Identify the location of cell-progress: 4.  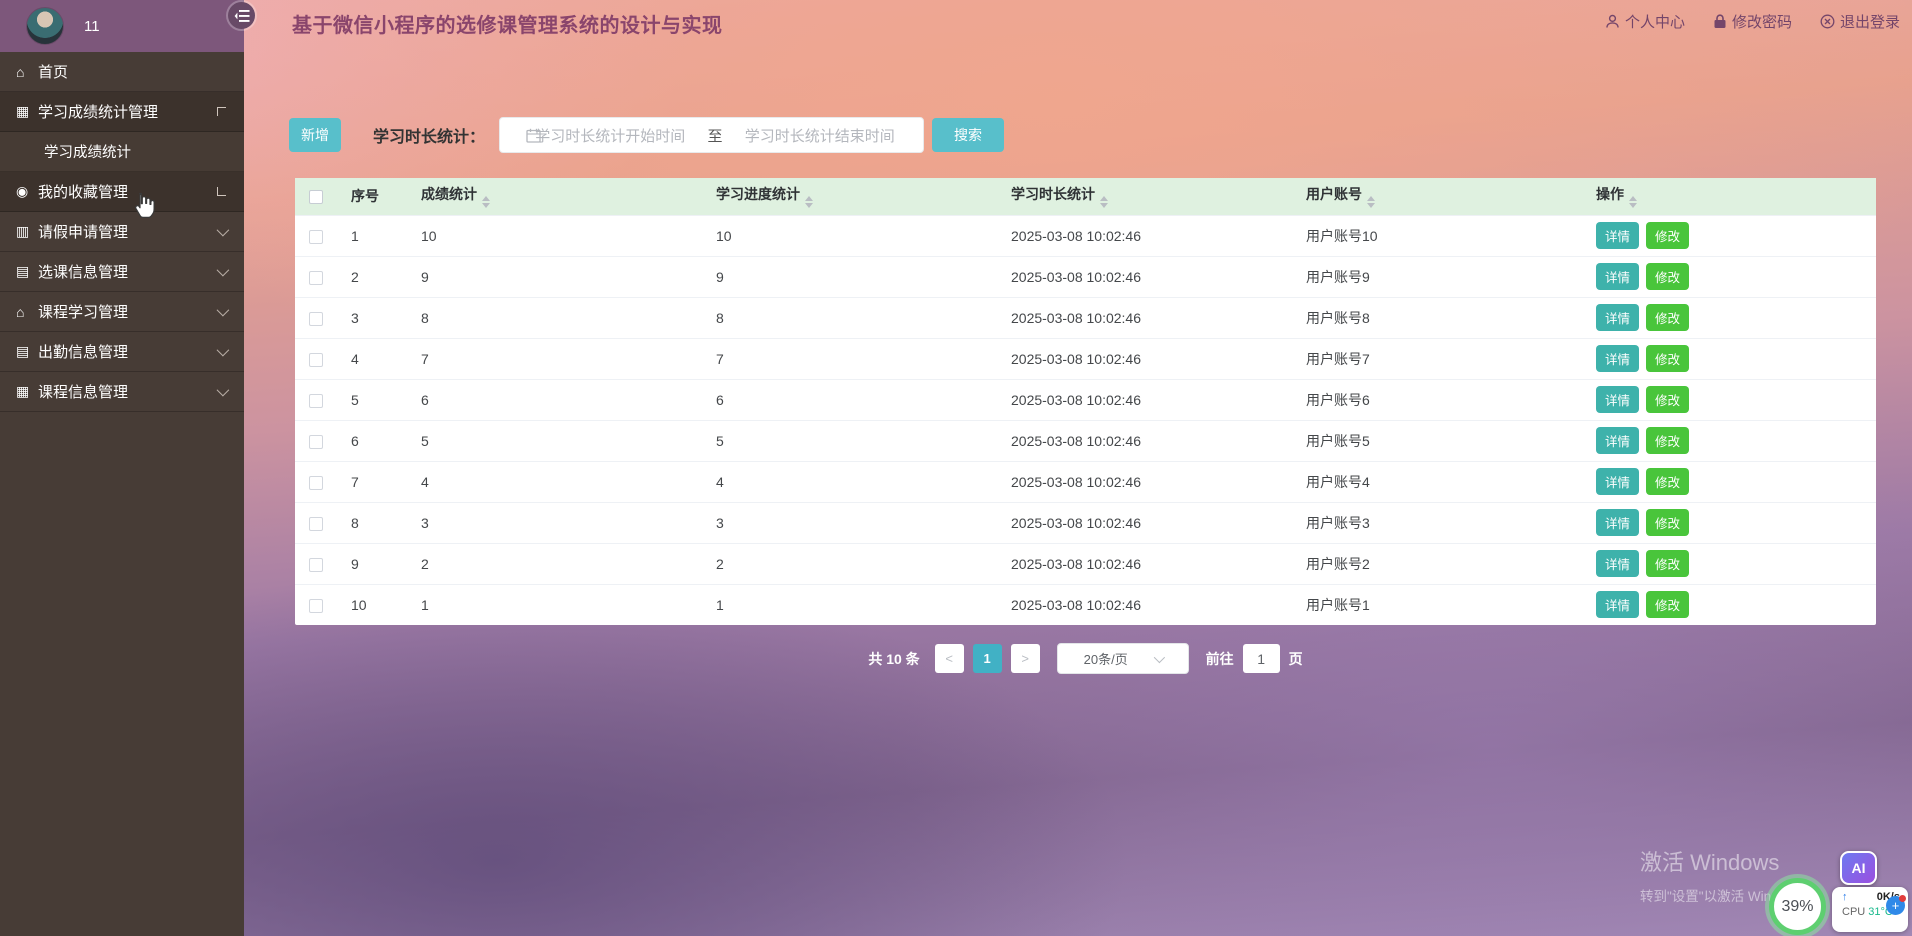
(857, 481).